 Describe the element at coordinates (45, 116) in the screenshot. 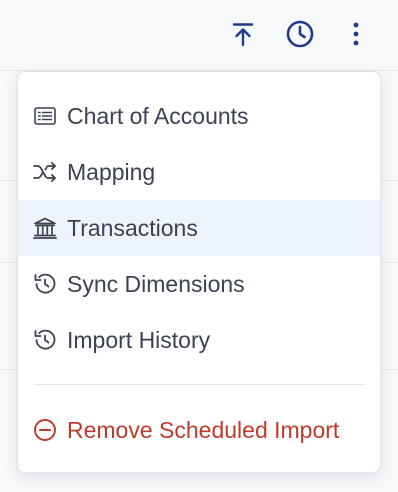

I see `list-icon` at that location.